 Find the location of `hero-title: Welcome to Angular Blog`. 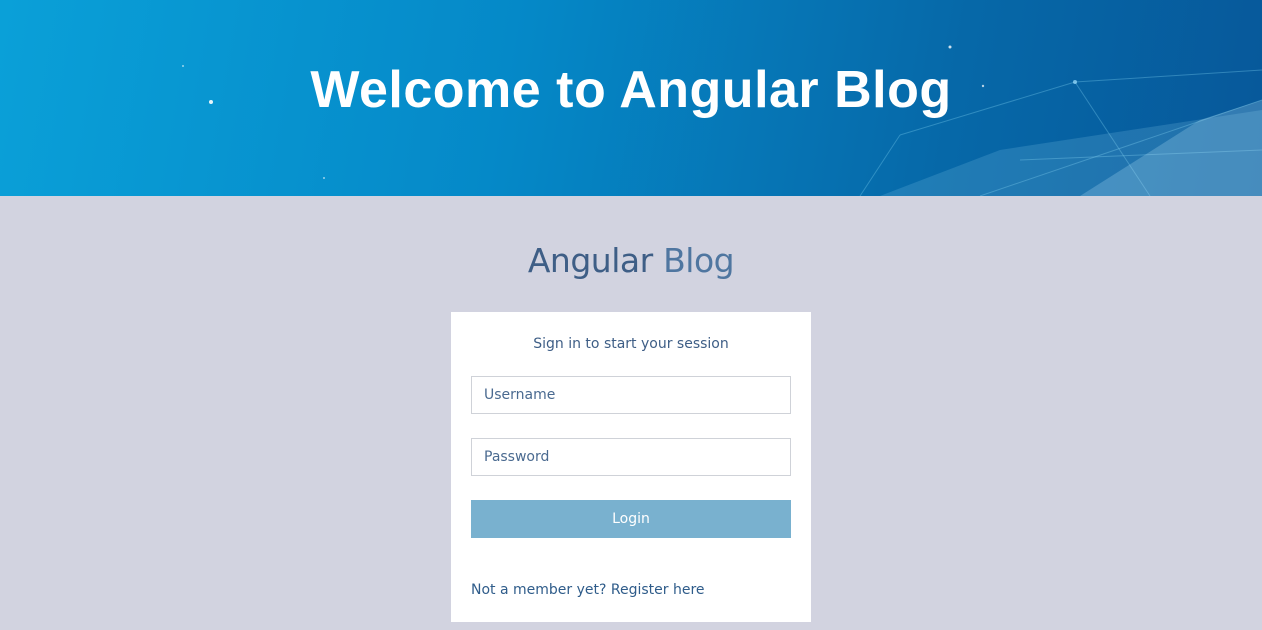

hero-title: Welcome to Angular Blog is located at coordinates (631, 90).